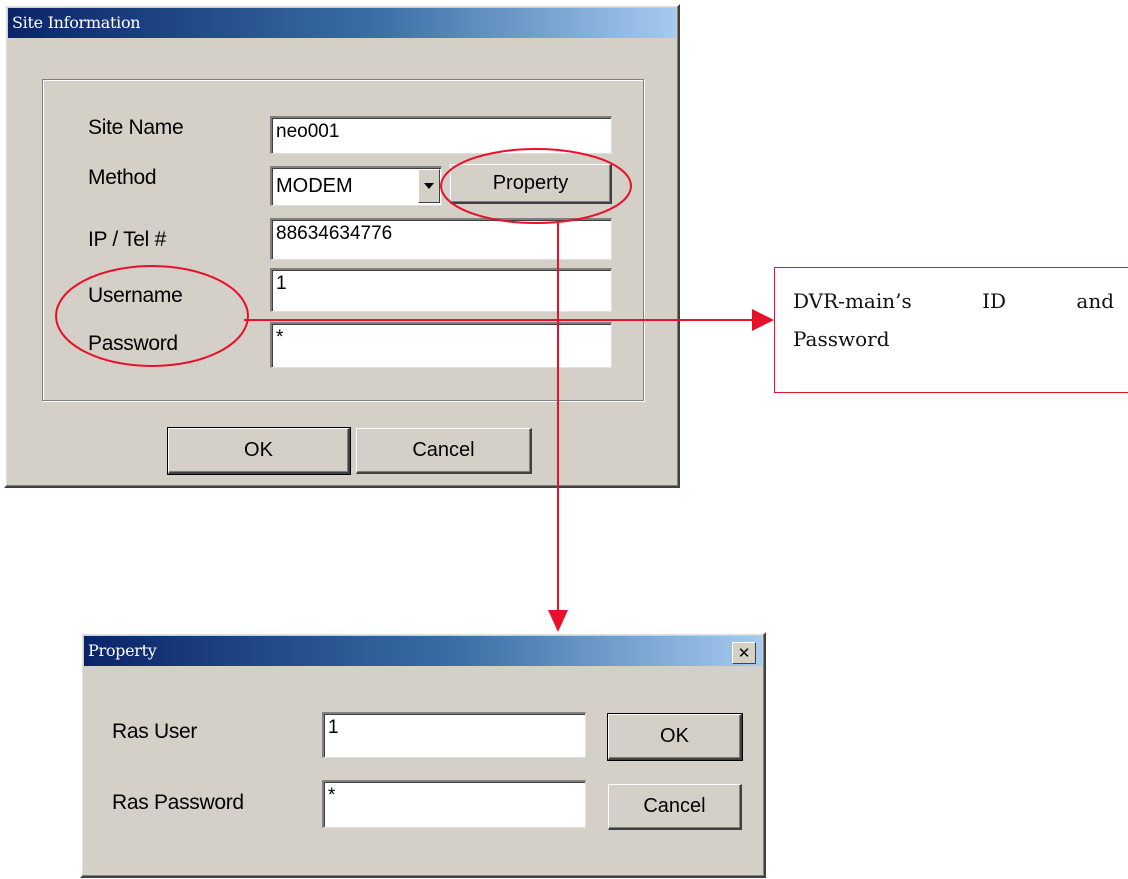  What do you see at coordinates (441, 135) in the screenshot?
I see `site-name-input: neo001` at bounding box center [441, 135].